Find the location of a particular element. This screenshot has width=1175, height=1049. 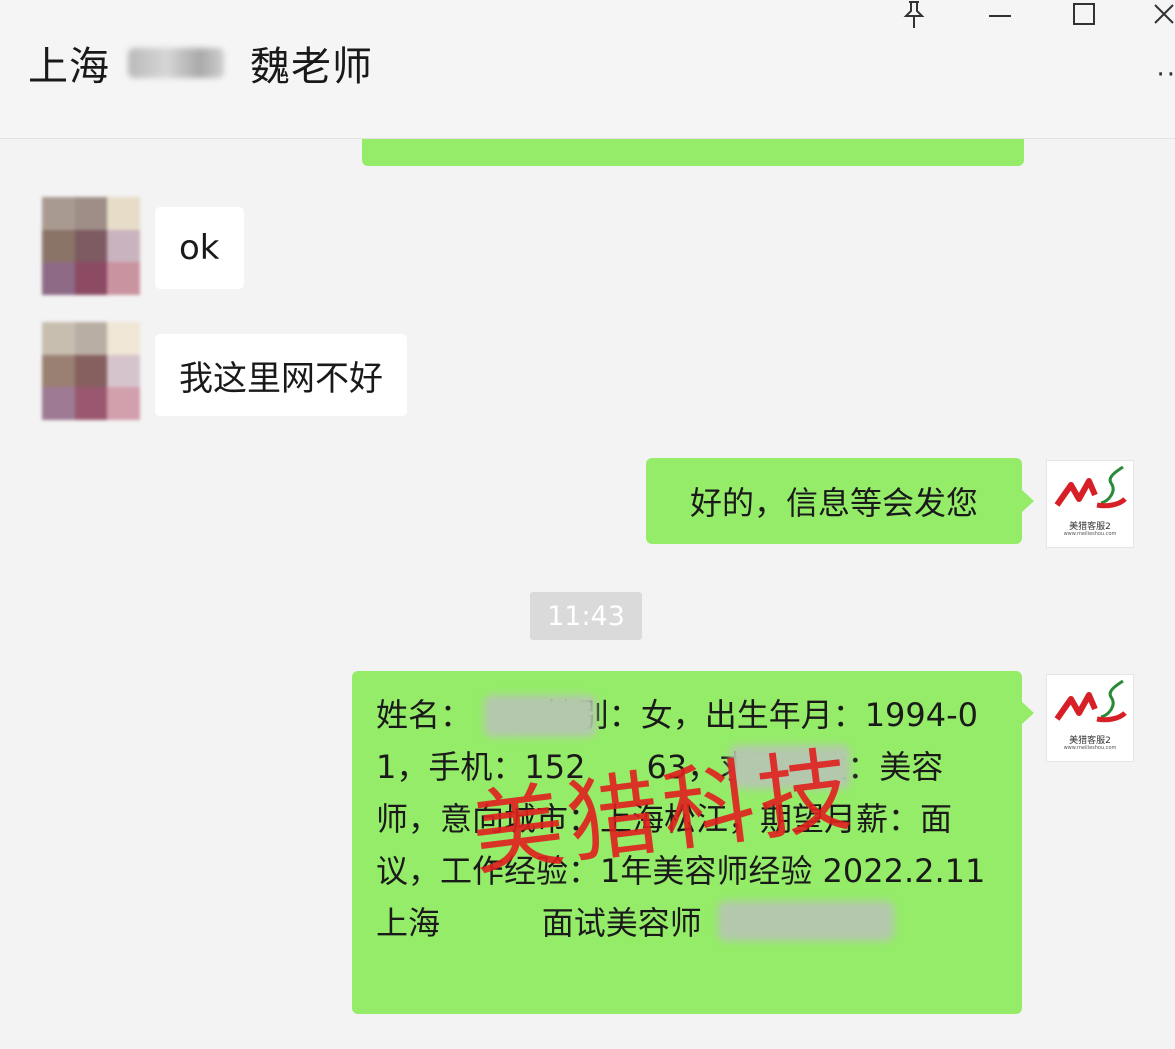

chat-title-suffix: 魏老师 is located at coordinates (311, 67).